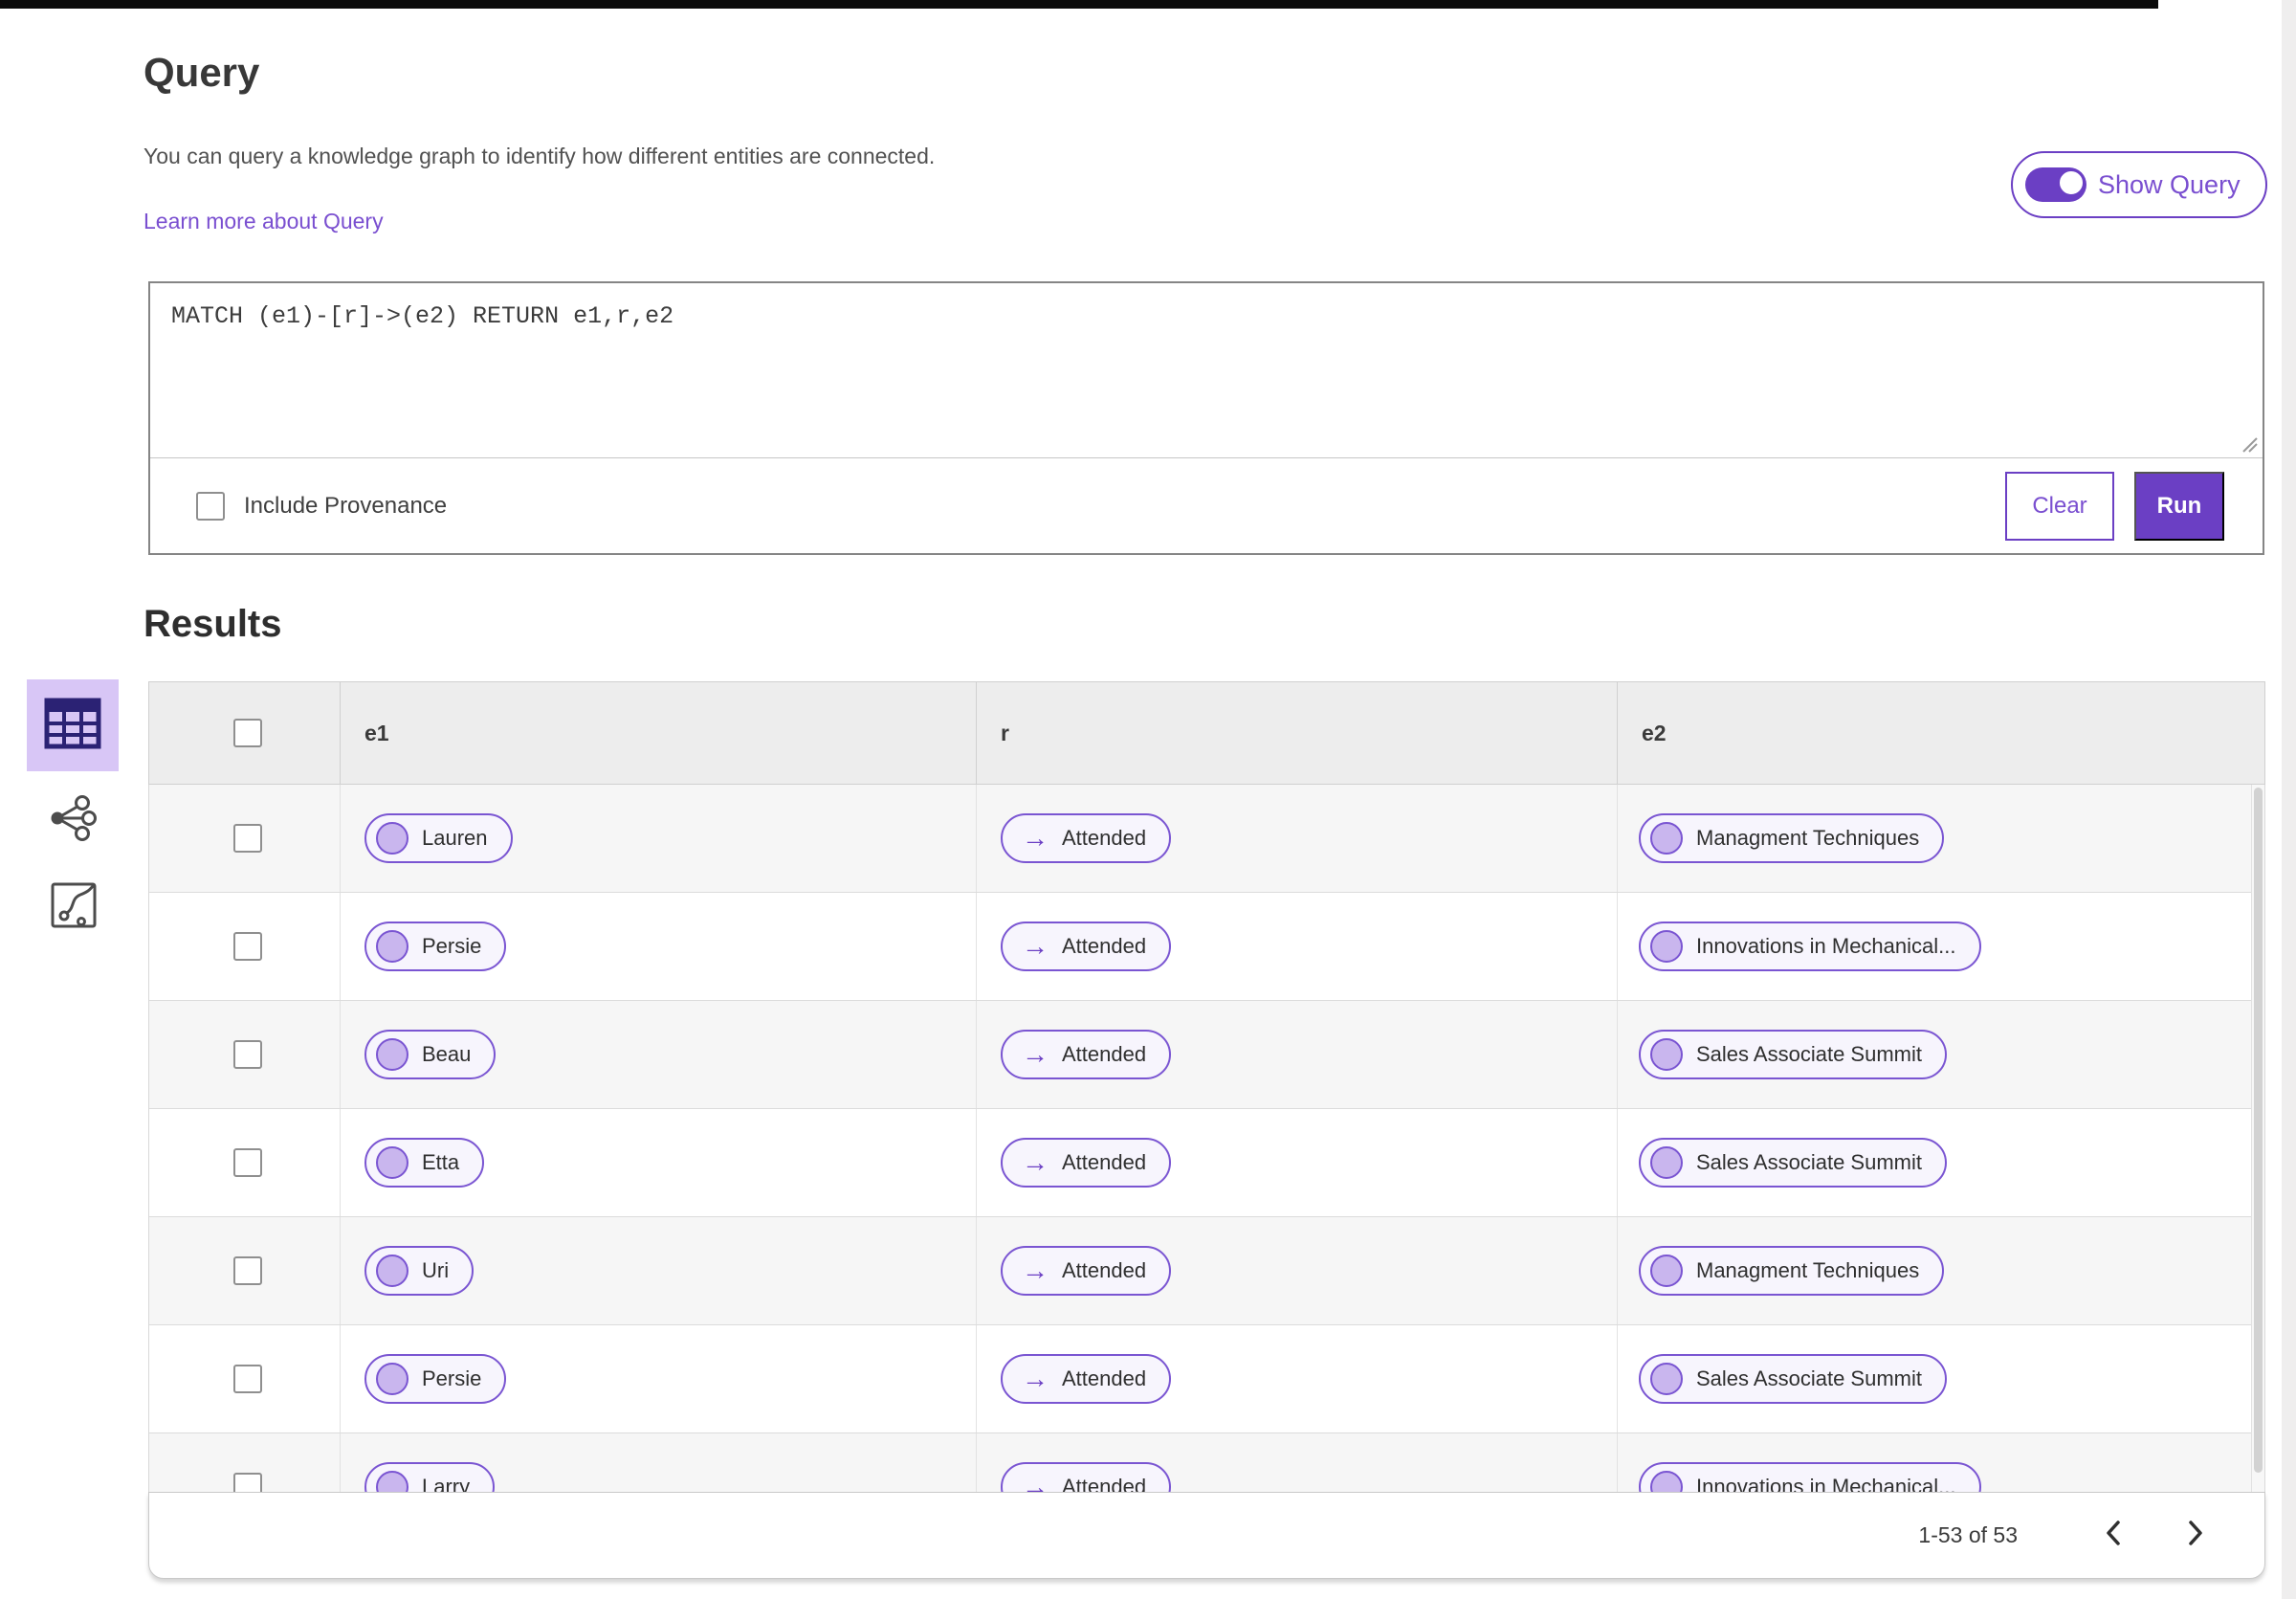 This screenshot has height=1599, width=2296. What do you see at coordinates (321, 506) in the screenshot?
I see `include-provenance-group: Include Provenance` at bounding box center [321, 506].